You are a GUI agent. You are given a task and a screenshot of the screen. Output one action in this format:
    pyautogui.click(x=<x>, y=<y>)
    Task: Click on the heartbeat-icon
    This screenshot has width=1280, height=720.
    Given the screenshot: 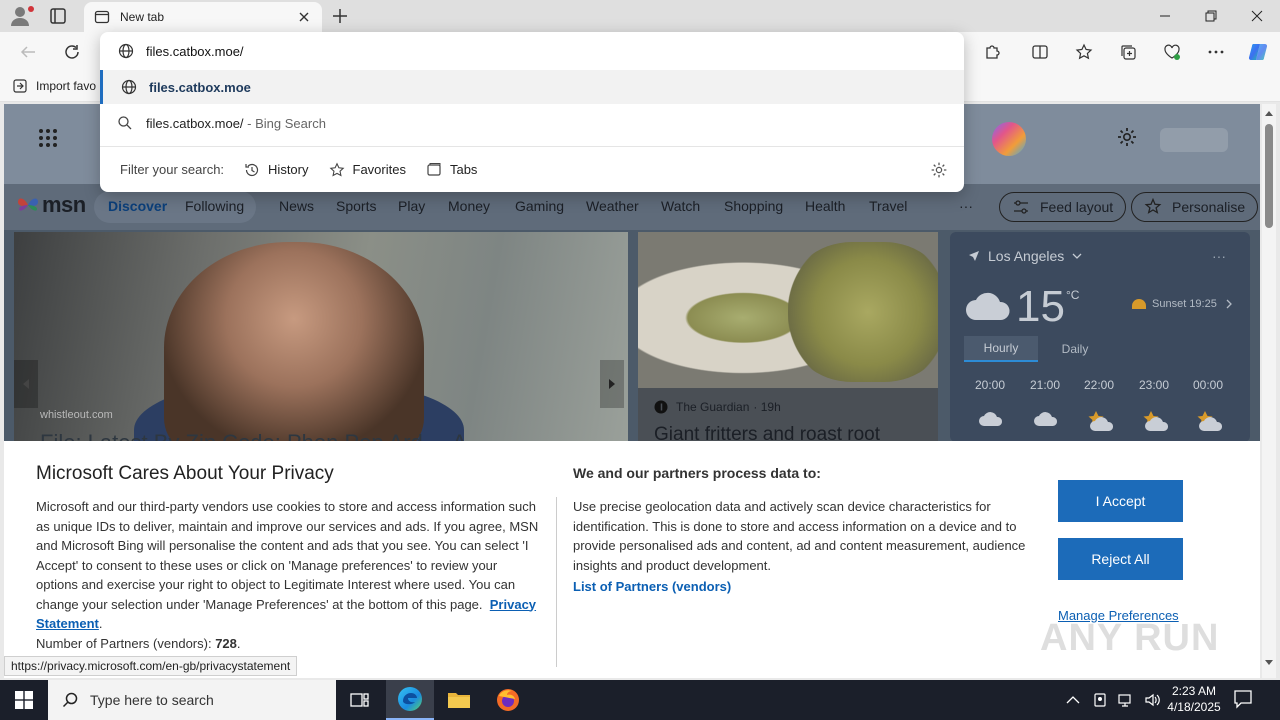 What is the action you would take?
    pyautogui.click(x=1172, y=52)
    